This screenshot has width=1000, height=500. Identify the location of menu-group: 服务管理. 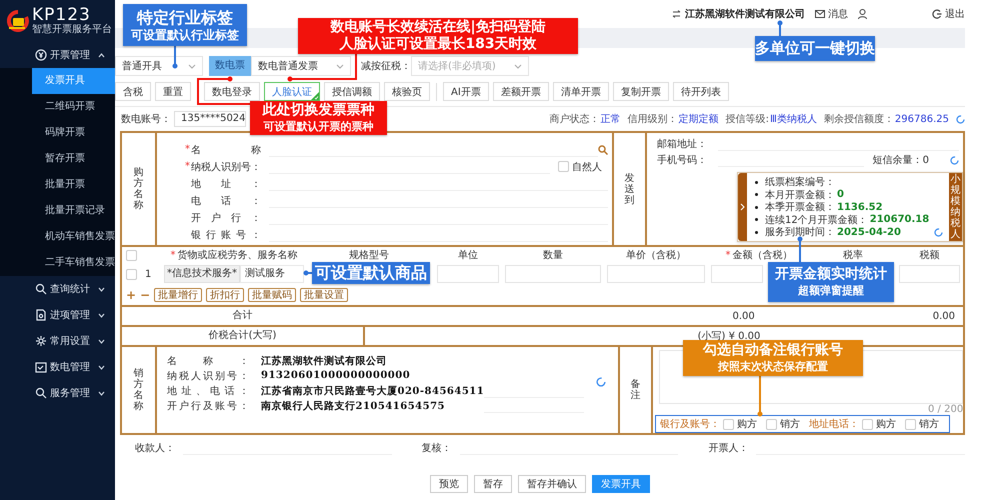
(57, 393).